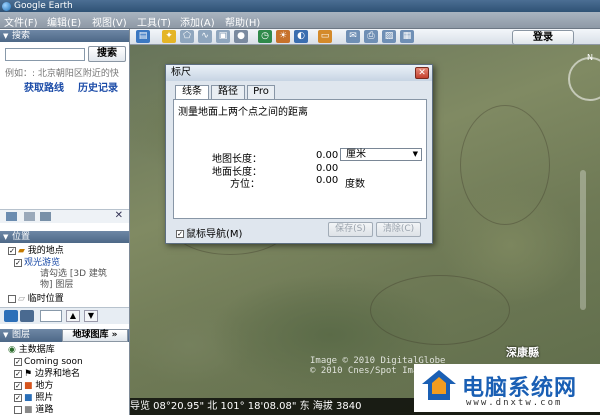 This screenshot has width=600, height=415. Describe the element at coordinates (407, 36) in the screenshot. I see `maps-icon: ▦` at that location.